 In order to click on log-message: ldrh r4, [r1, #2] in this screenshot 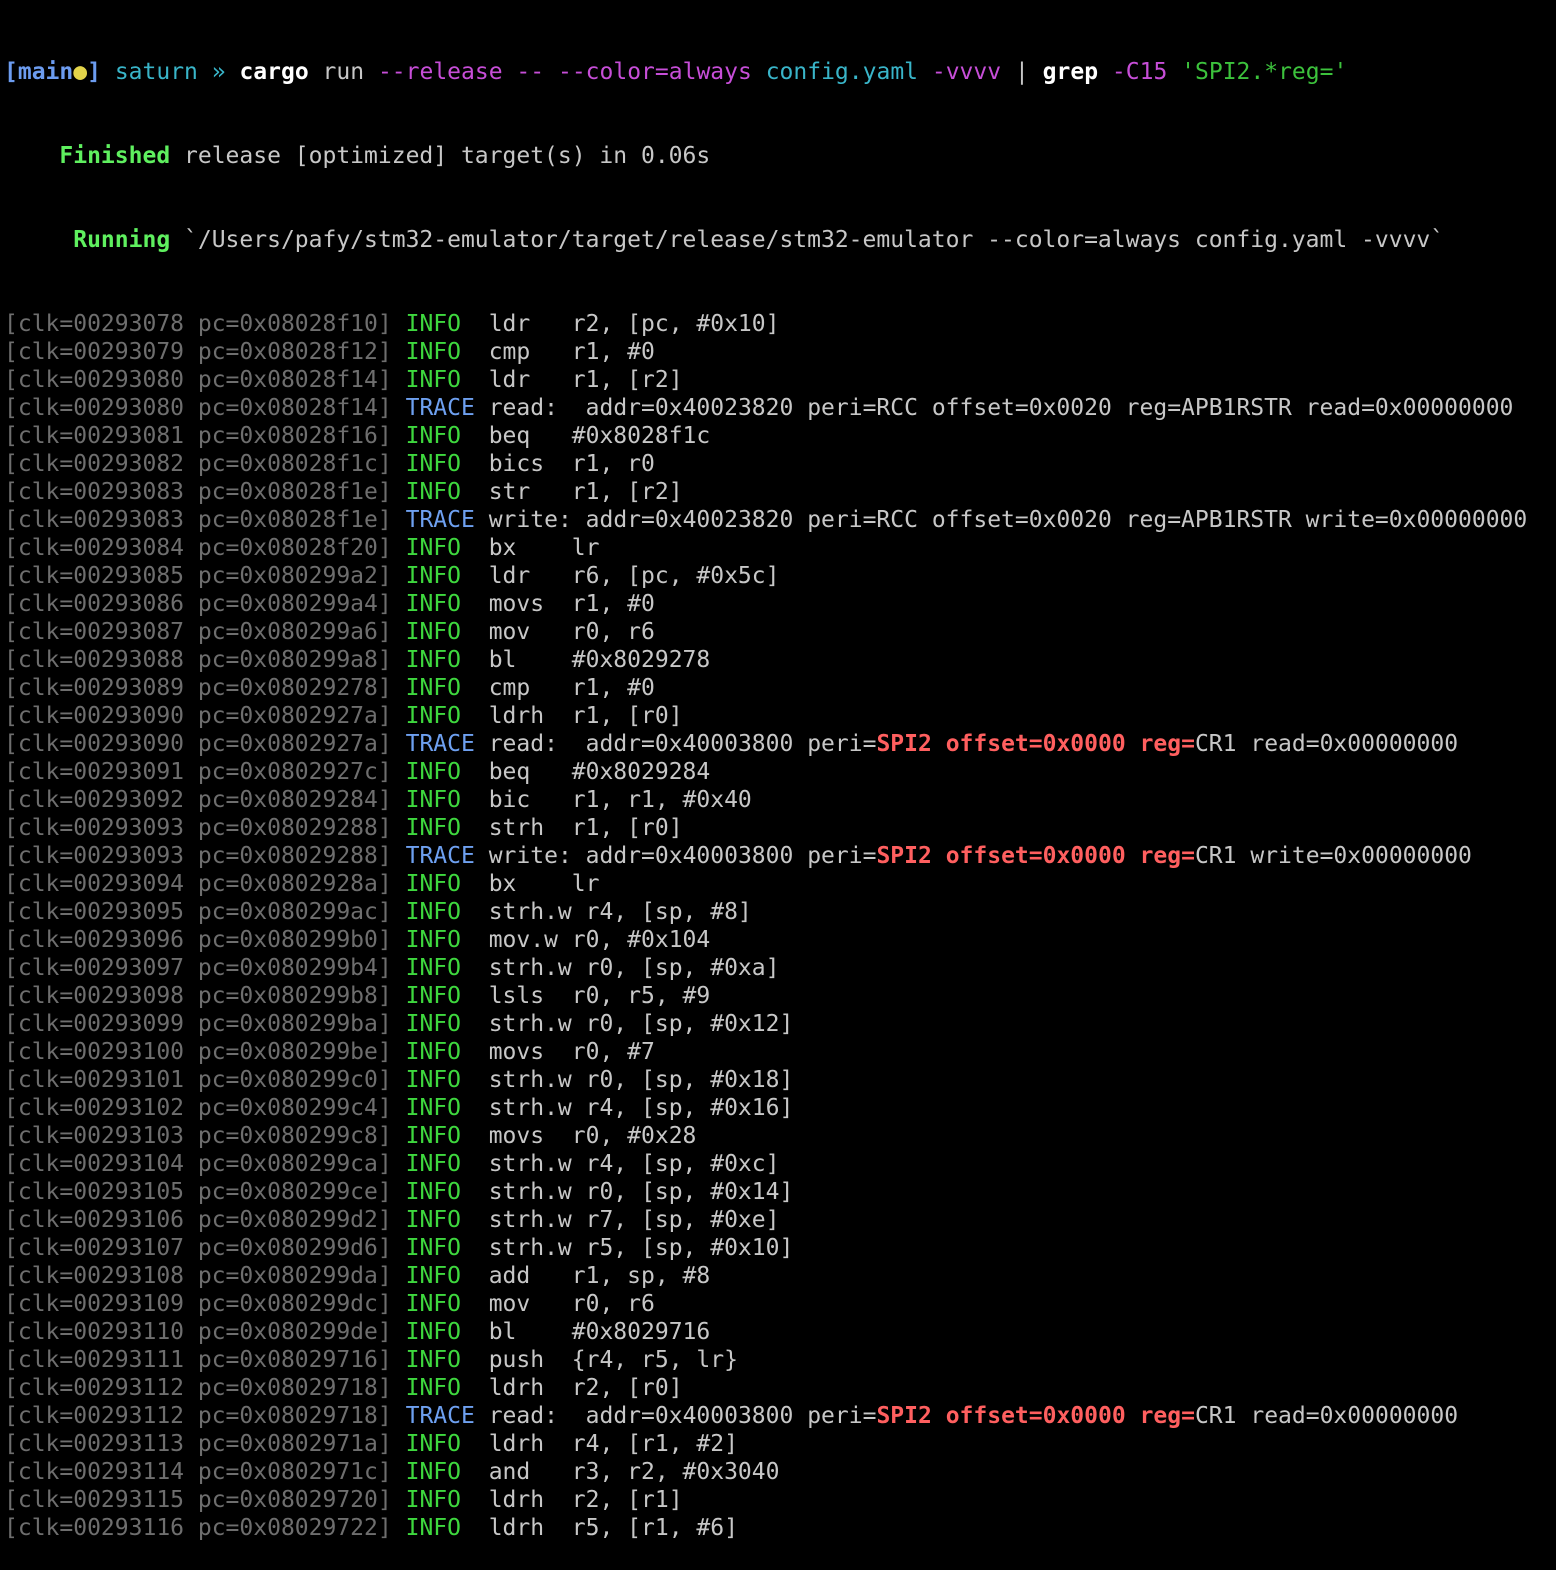, I will do `click(613, 1444)`.